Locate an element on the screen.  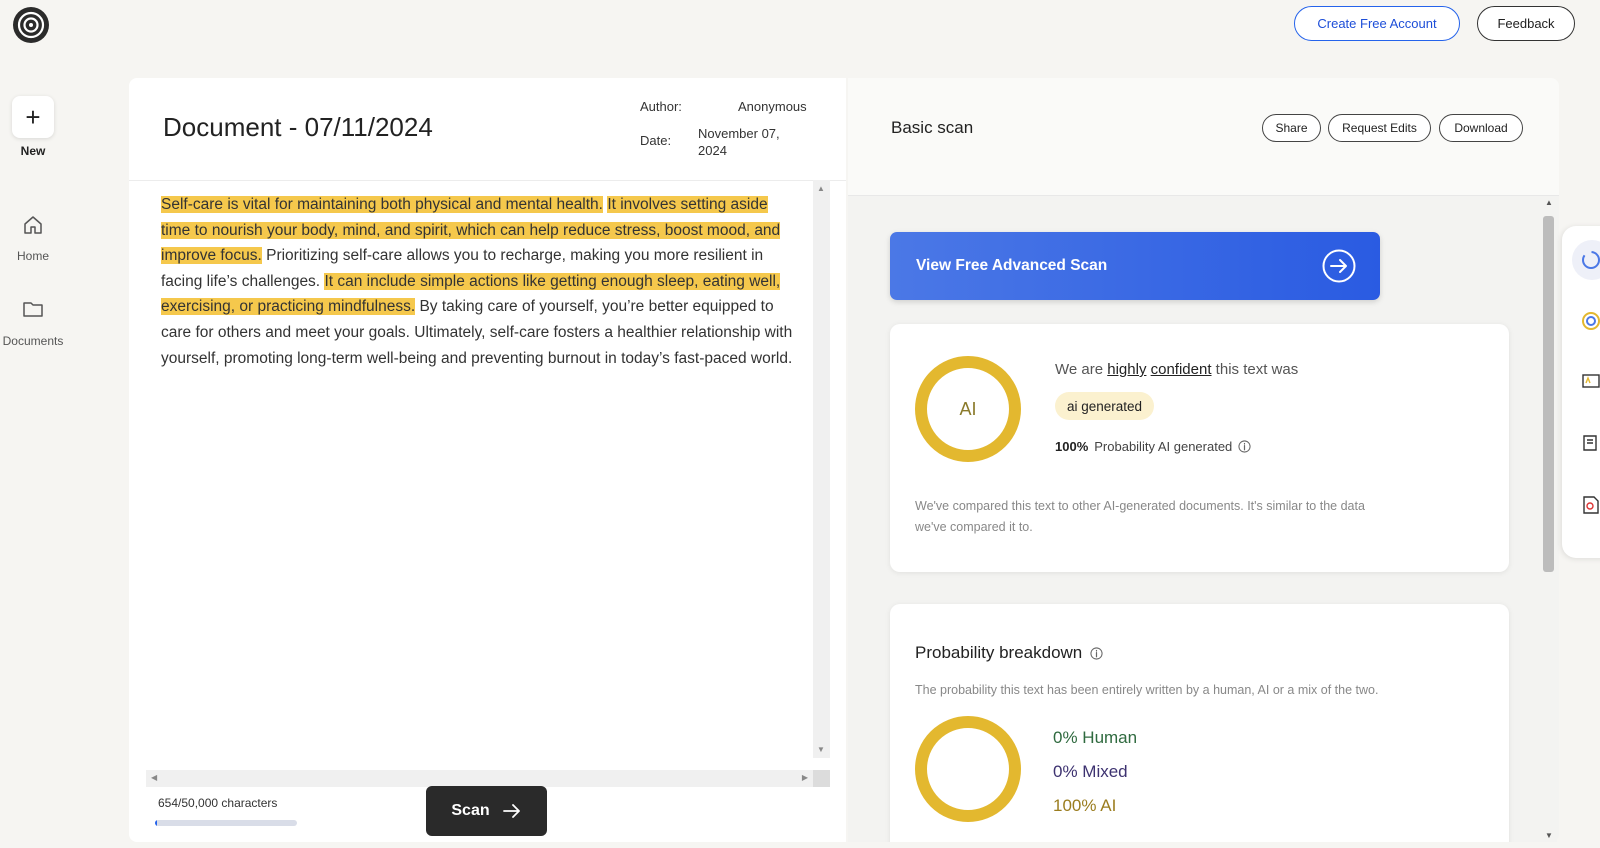
edit-tool-icon is located at coordinates (1590, 443).